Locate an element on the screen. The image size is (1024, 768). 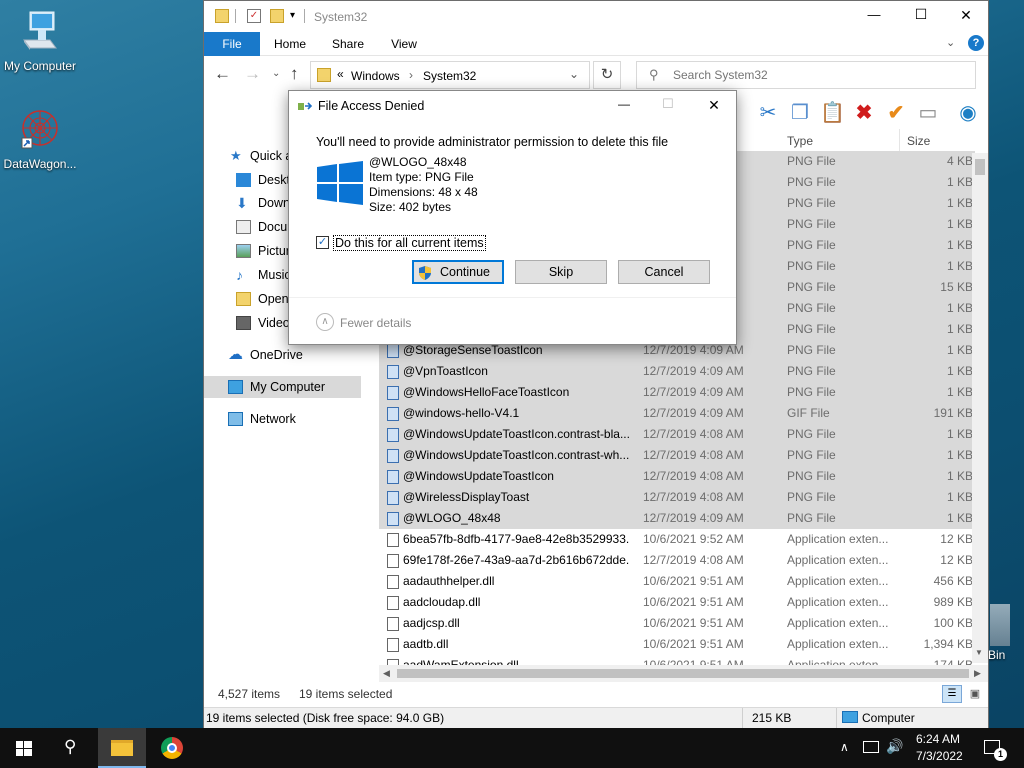
file-date: 10/6/2021 9:51 AM is located at coordinates (693, 602).